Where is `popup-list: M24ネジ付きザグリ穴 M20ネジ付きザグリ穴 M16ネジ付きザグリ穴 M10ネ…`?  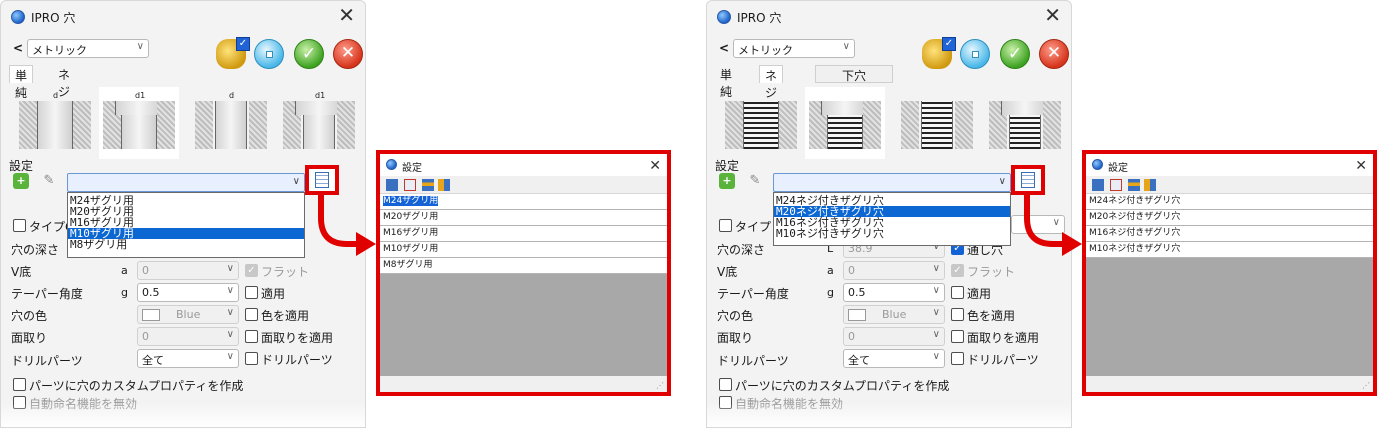
popup-list: M24ネジ付きザグリ穴 M20ネジ付きザグリ穴 M16ネジ付きザグリ穴 M10ネ… is located at coordinates (1229, 285).